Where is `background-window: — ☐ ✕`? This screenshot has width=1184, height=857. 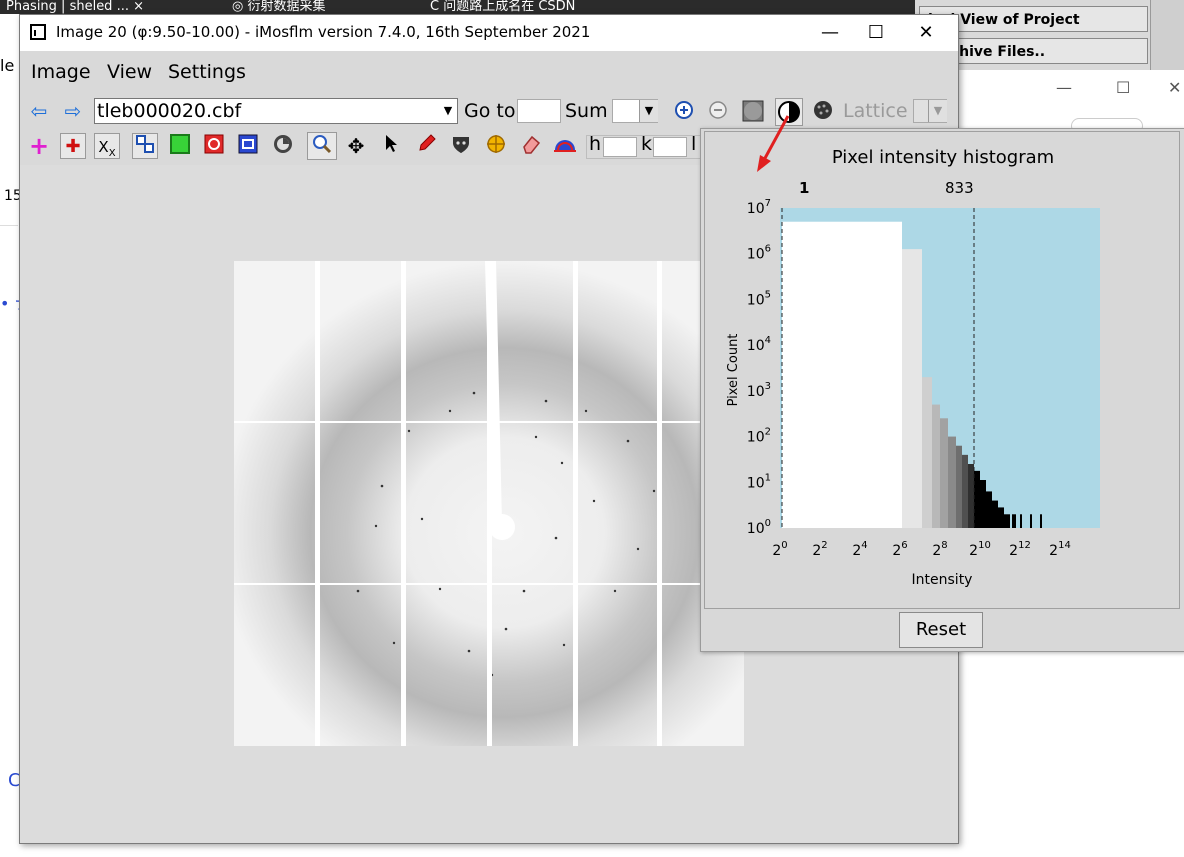
background-window: — ☐ ✕ is located at coordinates (1069, 102).